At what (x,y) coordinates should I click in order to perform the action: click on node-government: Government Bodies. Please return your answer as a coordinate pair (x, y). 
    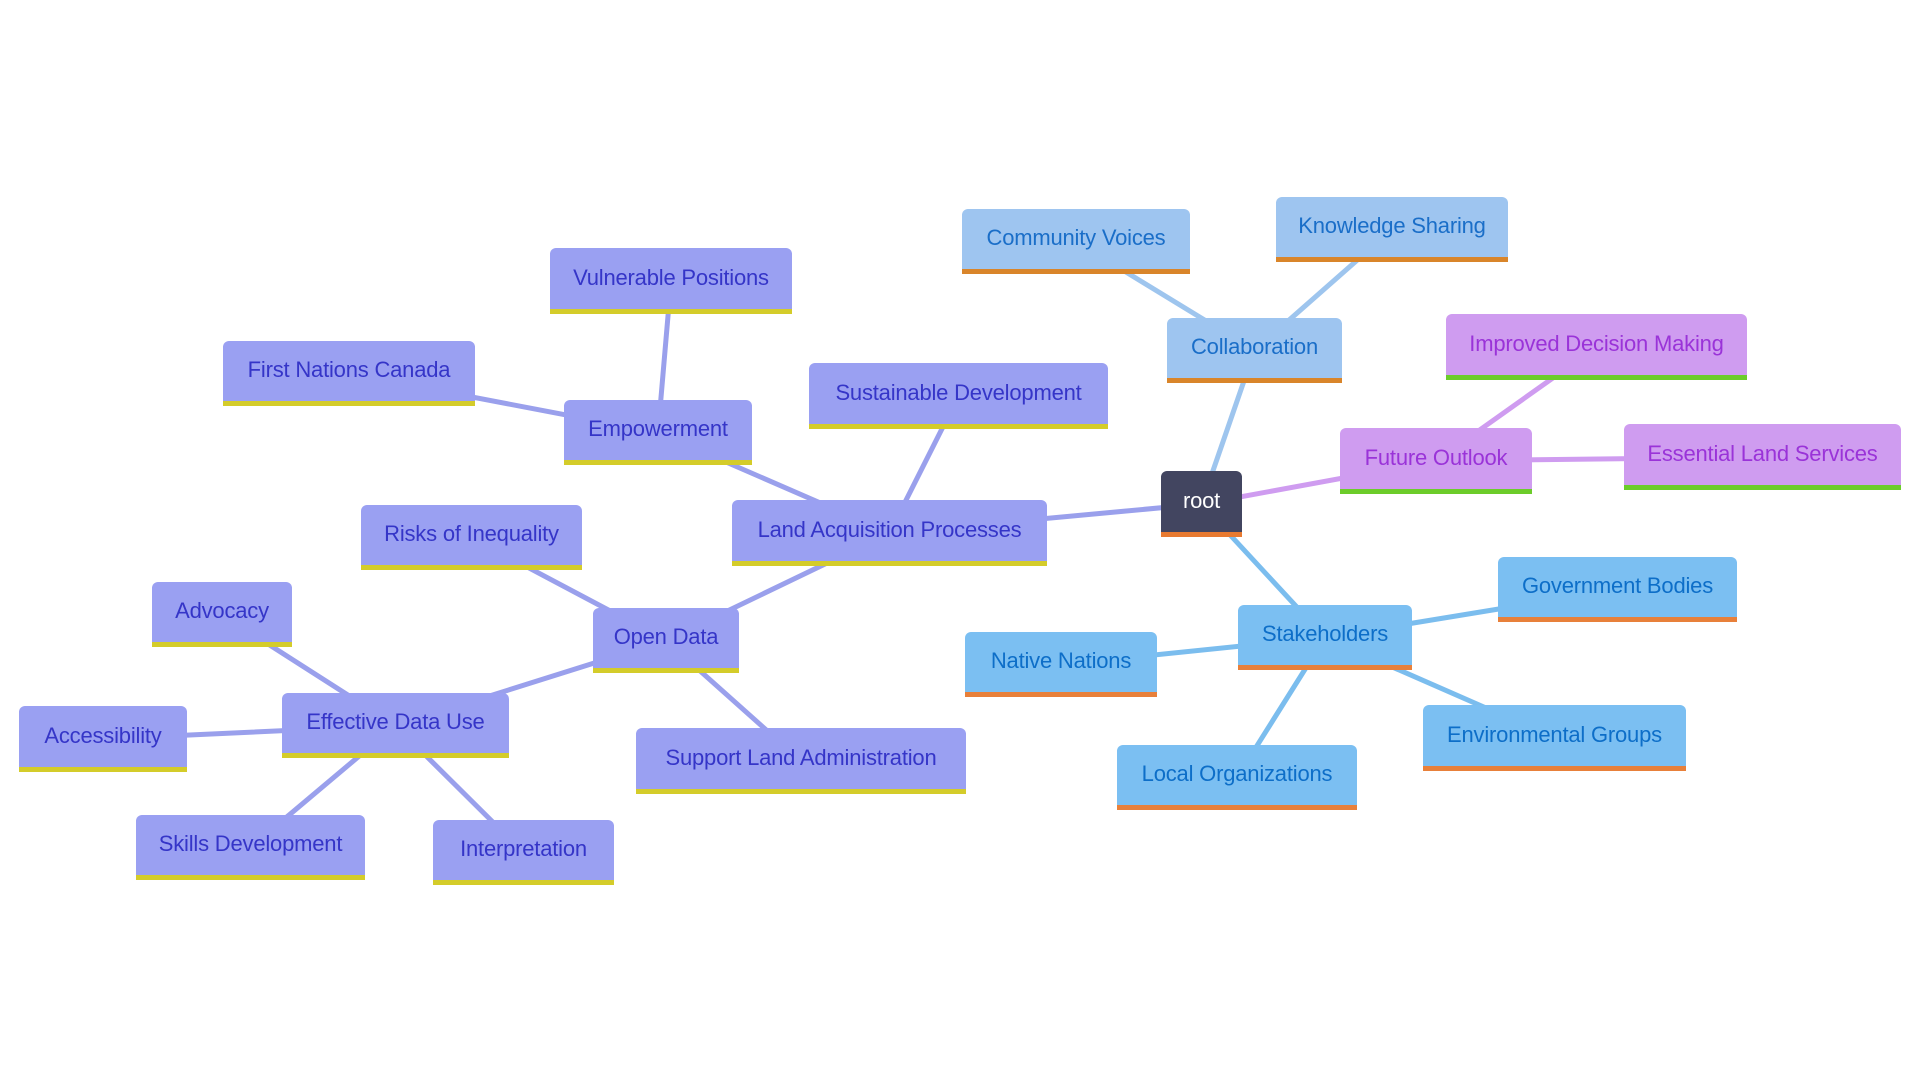
    Looking at the image, I should click on (1617, 589).